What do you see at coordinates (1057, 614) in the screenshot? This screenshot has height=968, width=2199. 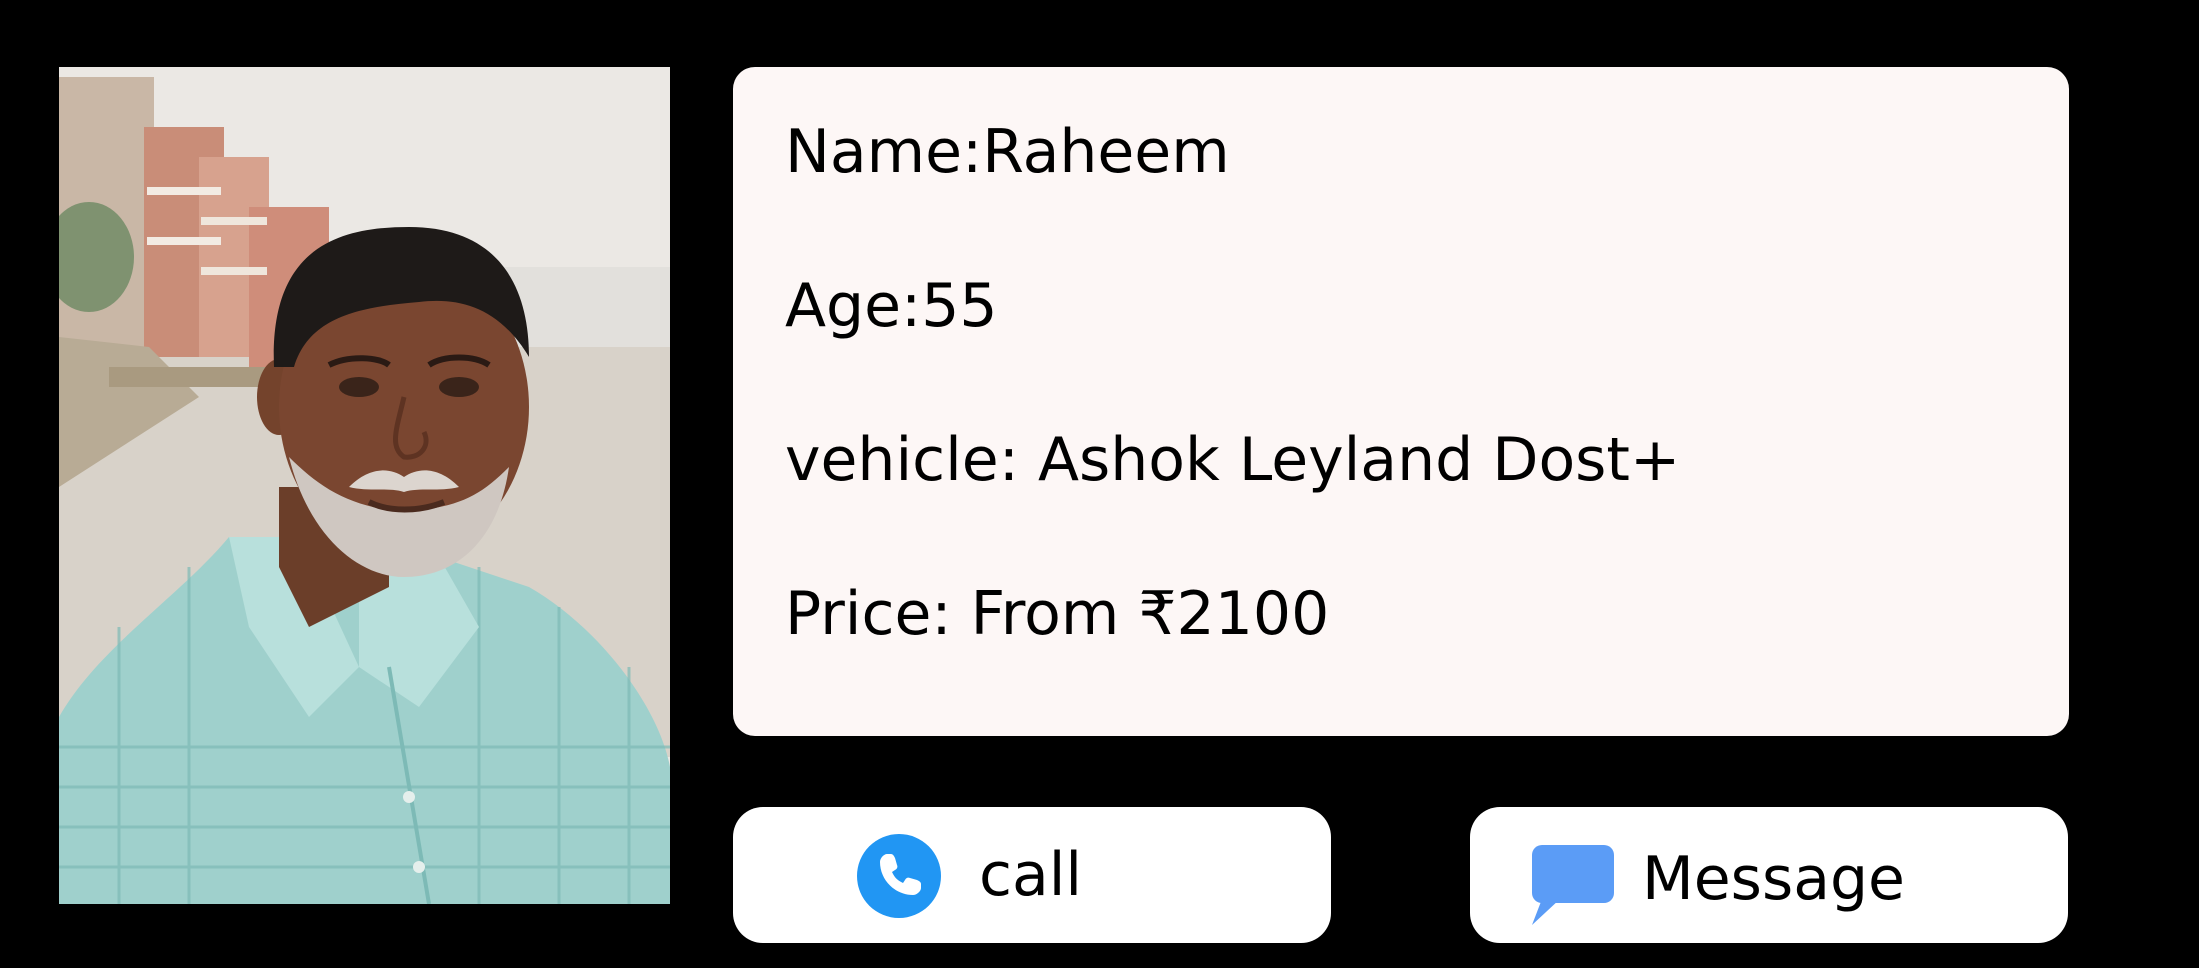 I see `ride-price: Price: From ₹2100` at bounding box center [1057, 614].